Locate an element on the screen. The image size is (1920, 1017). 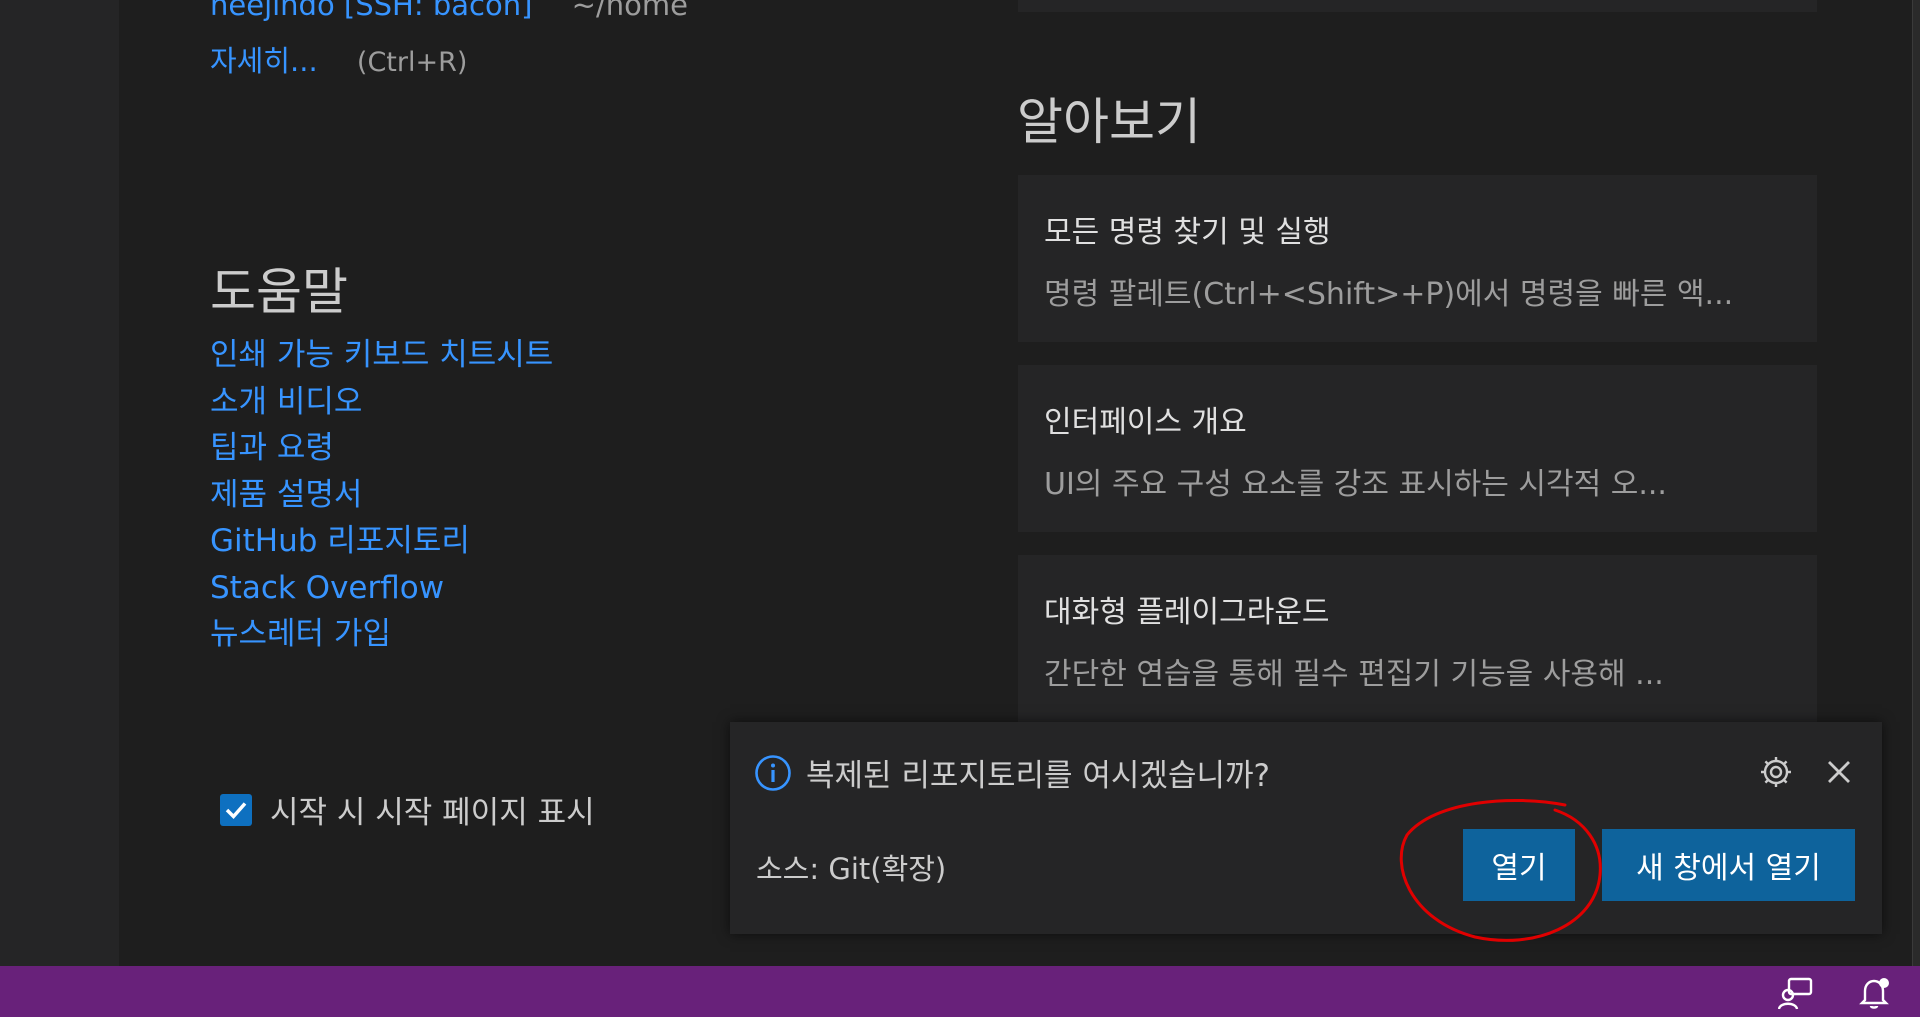
help-section-title: 도움말 is located at coordinates (279, 292).